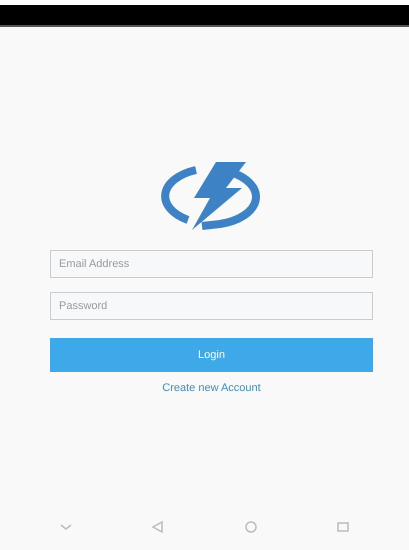  I want to click on login-button: Login, so click(211, 355).